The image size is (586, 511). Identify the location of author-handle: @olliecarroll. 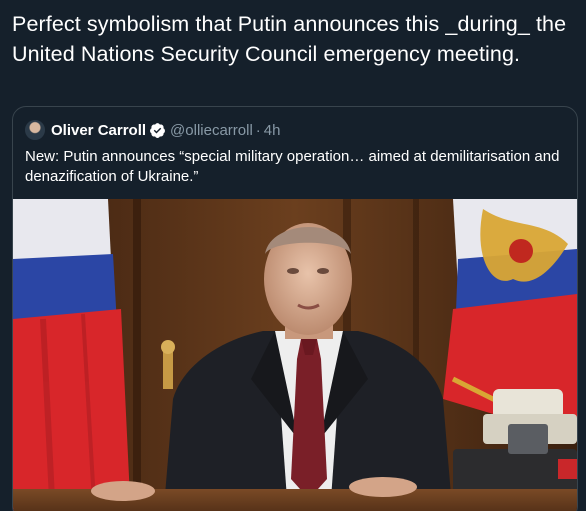
(211, 130).